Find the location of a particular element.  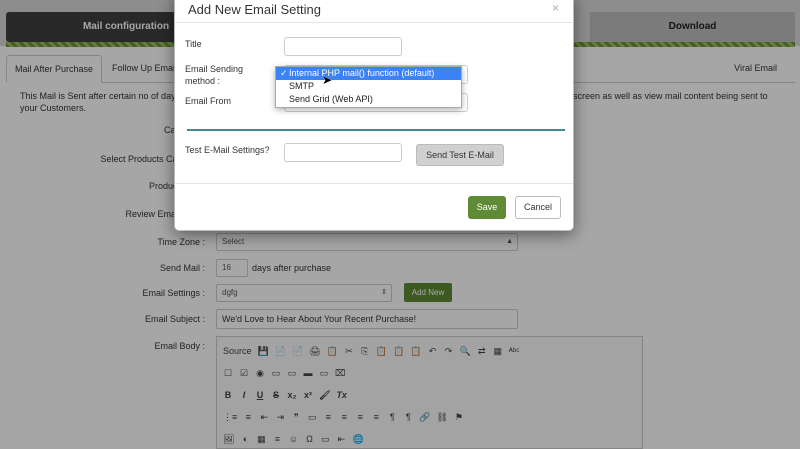

option-label: Internal PHP mail() function (default) is located at coordinates (362, 73).